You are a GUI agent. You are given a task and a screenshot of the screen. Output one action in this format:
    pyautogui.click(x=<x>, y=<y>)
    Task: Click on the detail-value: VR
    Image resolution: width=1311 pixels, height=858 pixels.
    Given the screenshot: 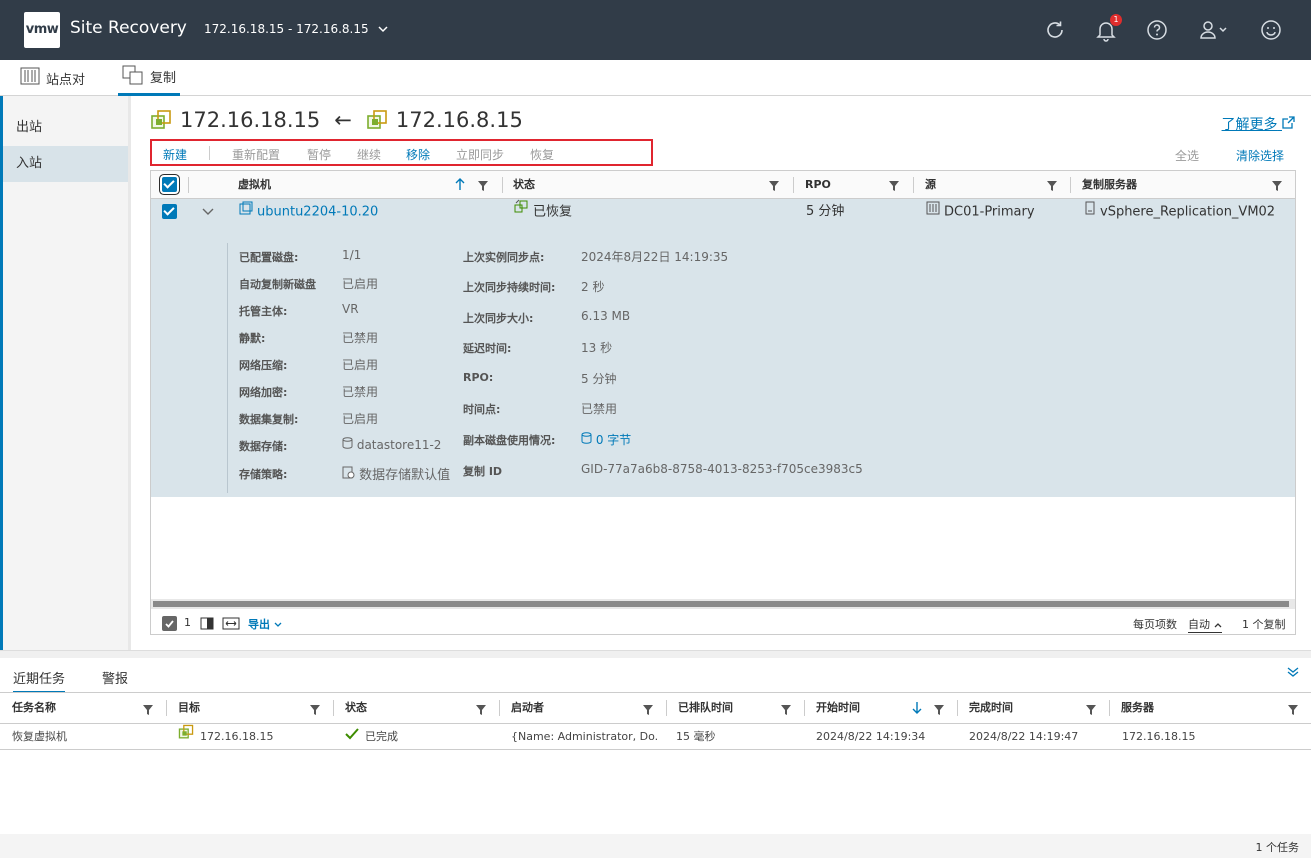 What is the action you would take?
    pyautogui.click(x=350, y=309)
    